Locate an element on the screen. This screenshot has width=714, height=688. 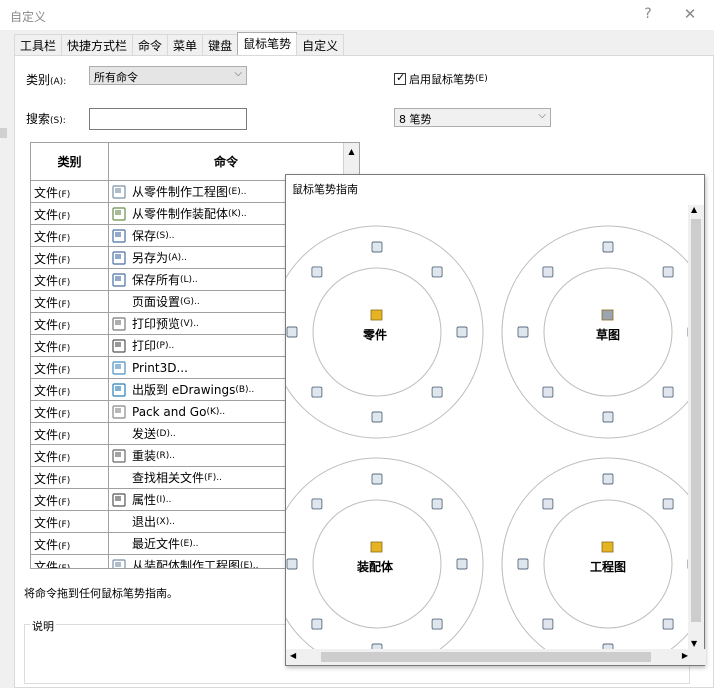
assembly-icon is located at coordinates (119, 213).